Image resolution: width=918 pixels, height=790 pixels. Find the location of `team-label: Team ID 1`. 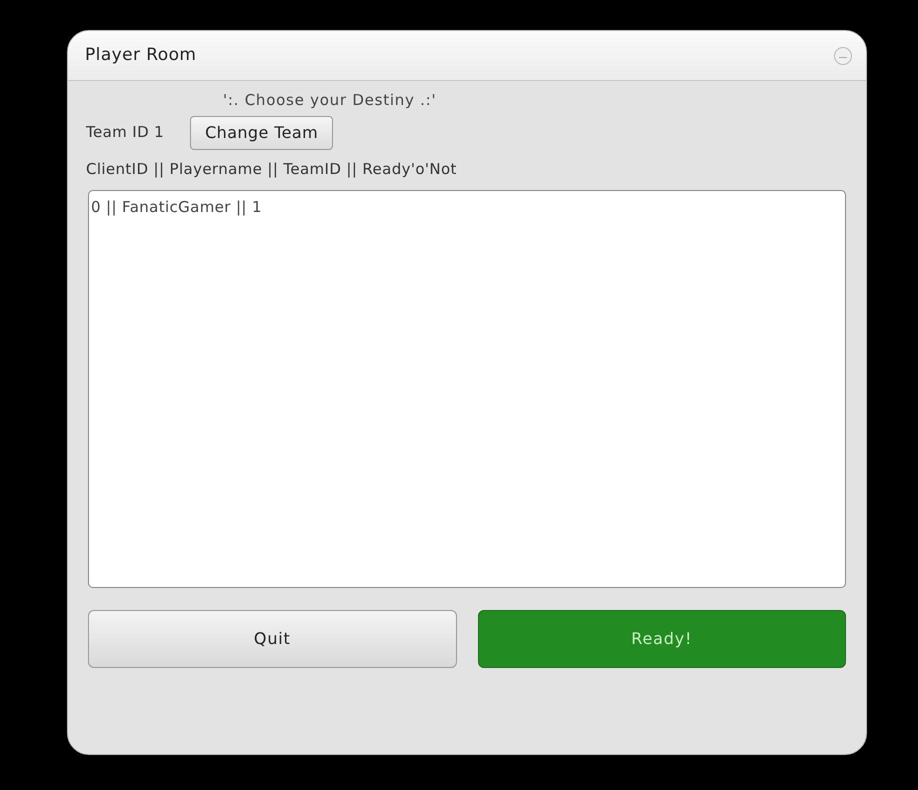

team-label: Team ID 1 is located at coordinates (125, 133).